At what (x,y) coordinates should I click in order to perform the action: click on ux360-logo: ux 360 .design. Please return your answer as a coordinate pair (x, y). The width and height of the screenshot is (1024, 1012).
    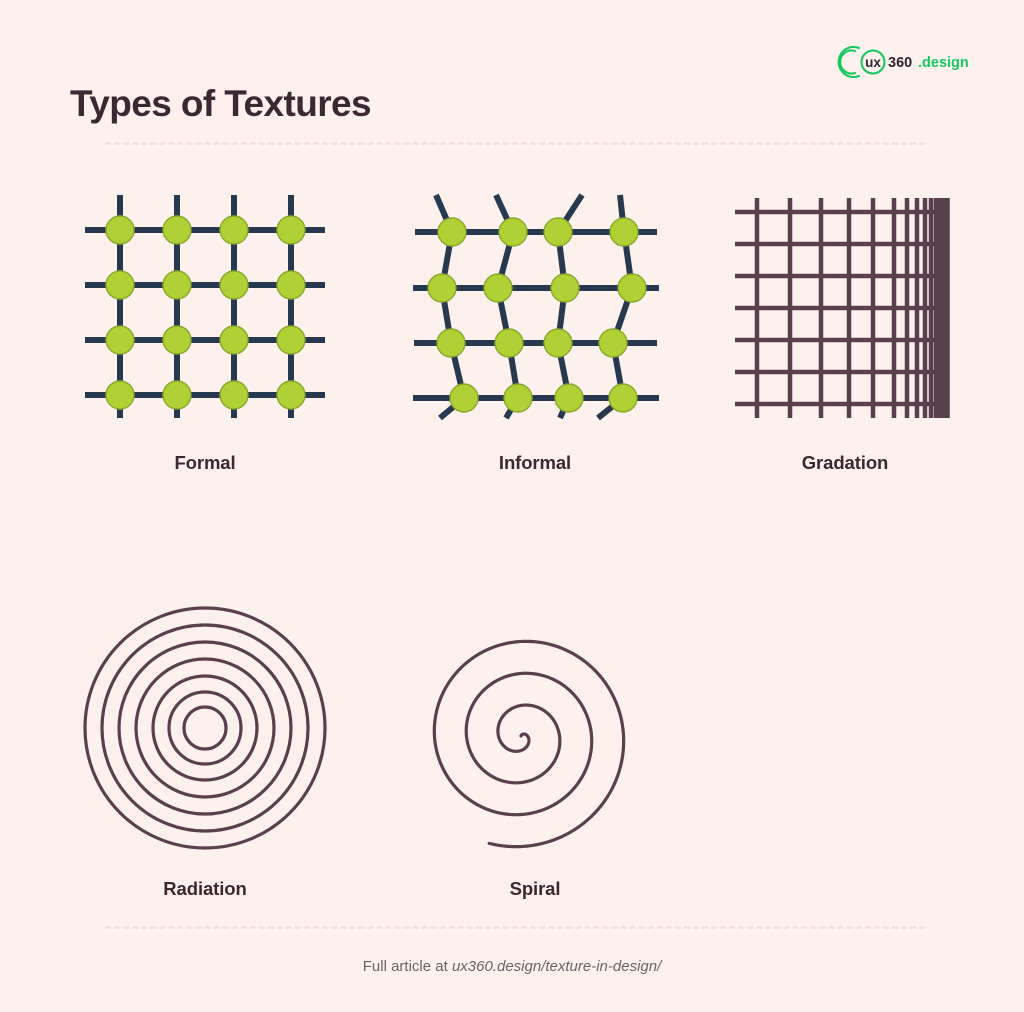
    Looking at the image, I should click on (903, 62).